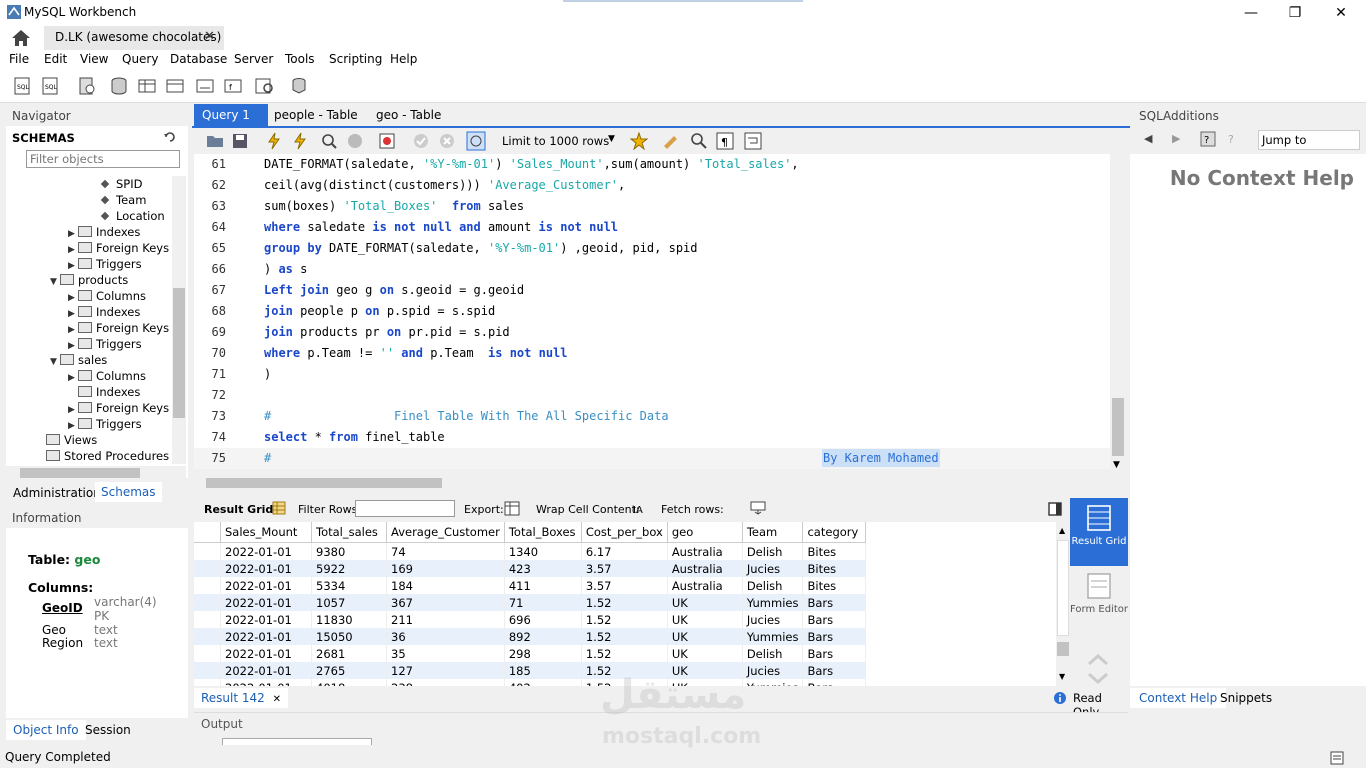 Image resolution: width=1366 pixels, height=768 pixels. What do you see at coordinates (102, 456) in the screenshot?
I see `tree-item: Stored Procedures` at bounding box center [102, 456].